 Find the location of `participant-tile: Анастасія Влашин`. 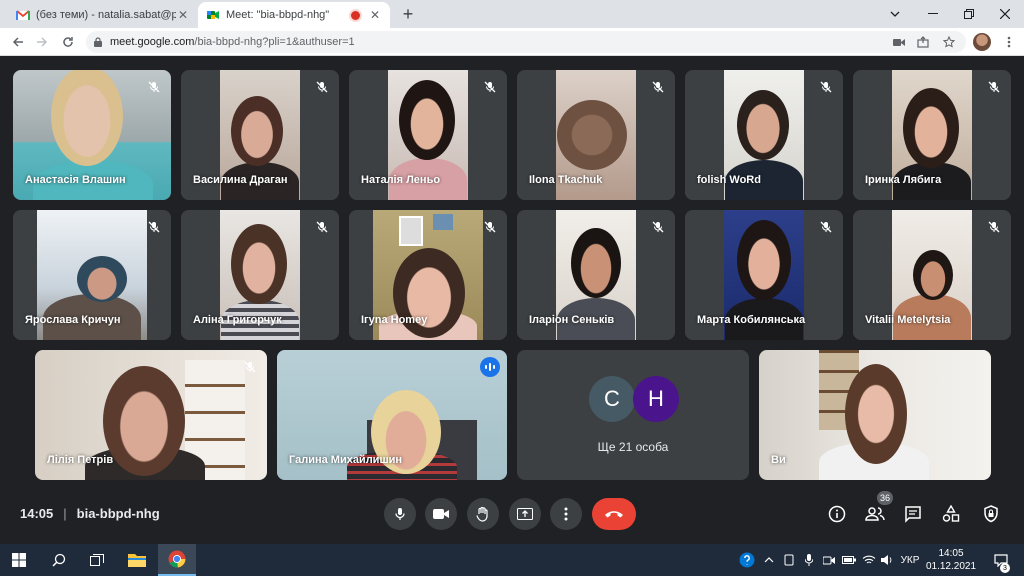

participant-tile: Анастасія Влашин is located at coordinates (92, 135).